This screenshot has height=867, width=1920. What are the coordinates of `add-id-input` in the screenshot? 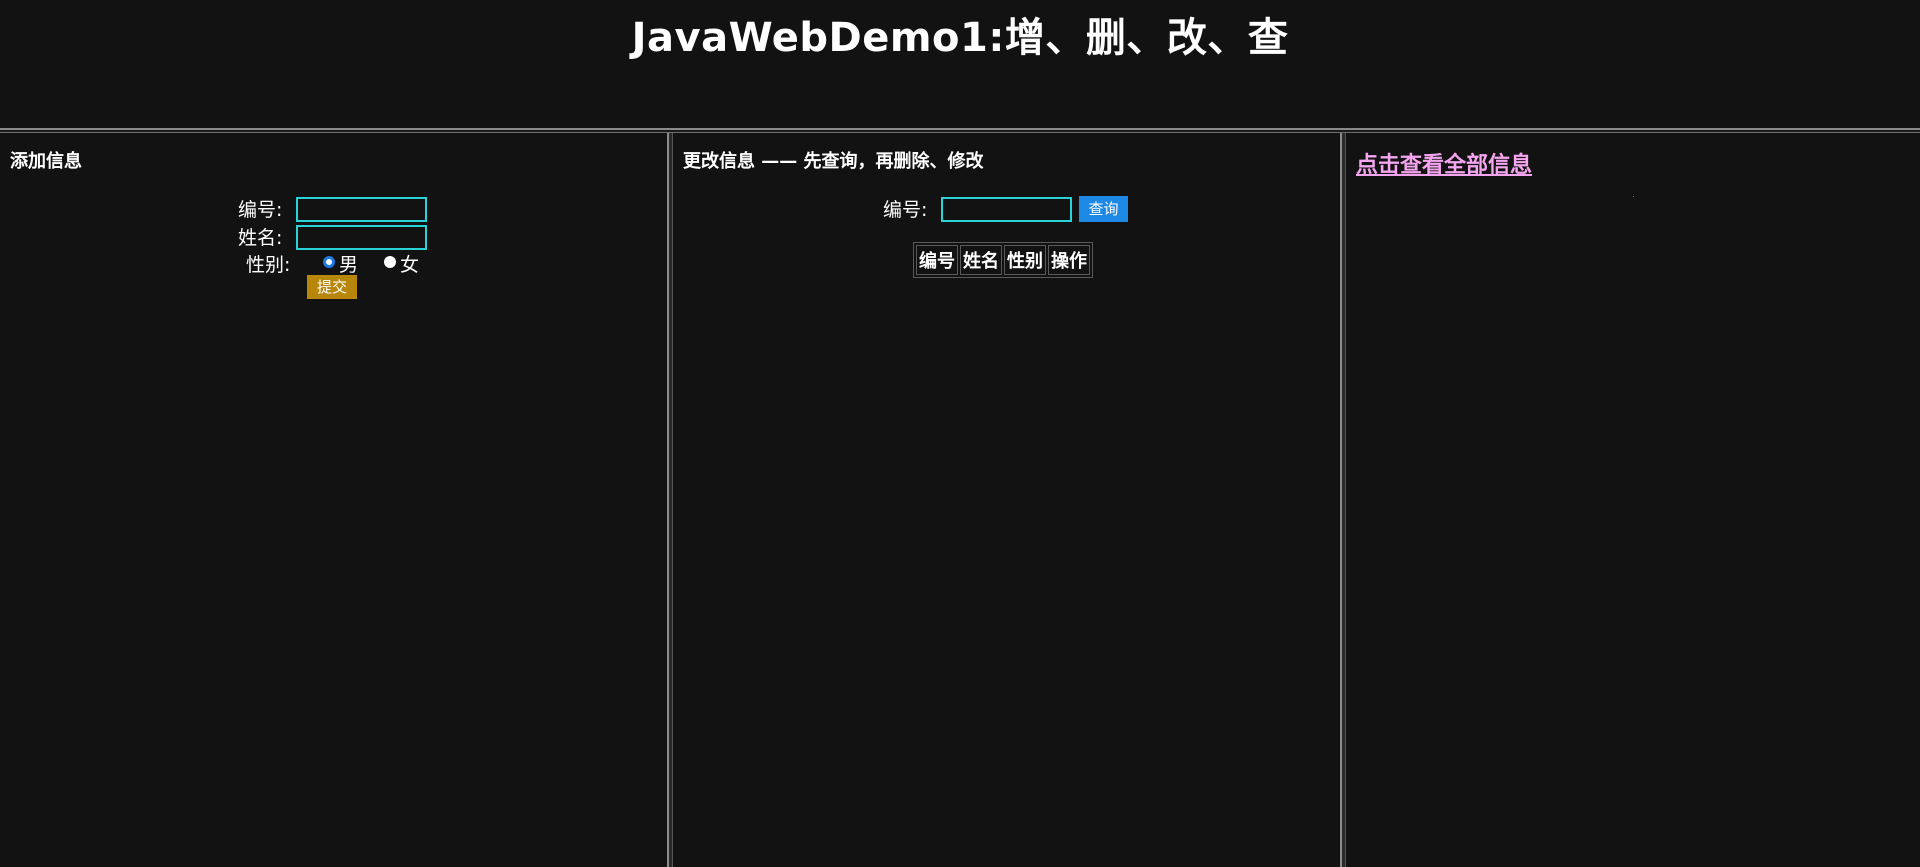 It's located at (361, 209).